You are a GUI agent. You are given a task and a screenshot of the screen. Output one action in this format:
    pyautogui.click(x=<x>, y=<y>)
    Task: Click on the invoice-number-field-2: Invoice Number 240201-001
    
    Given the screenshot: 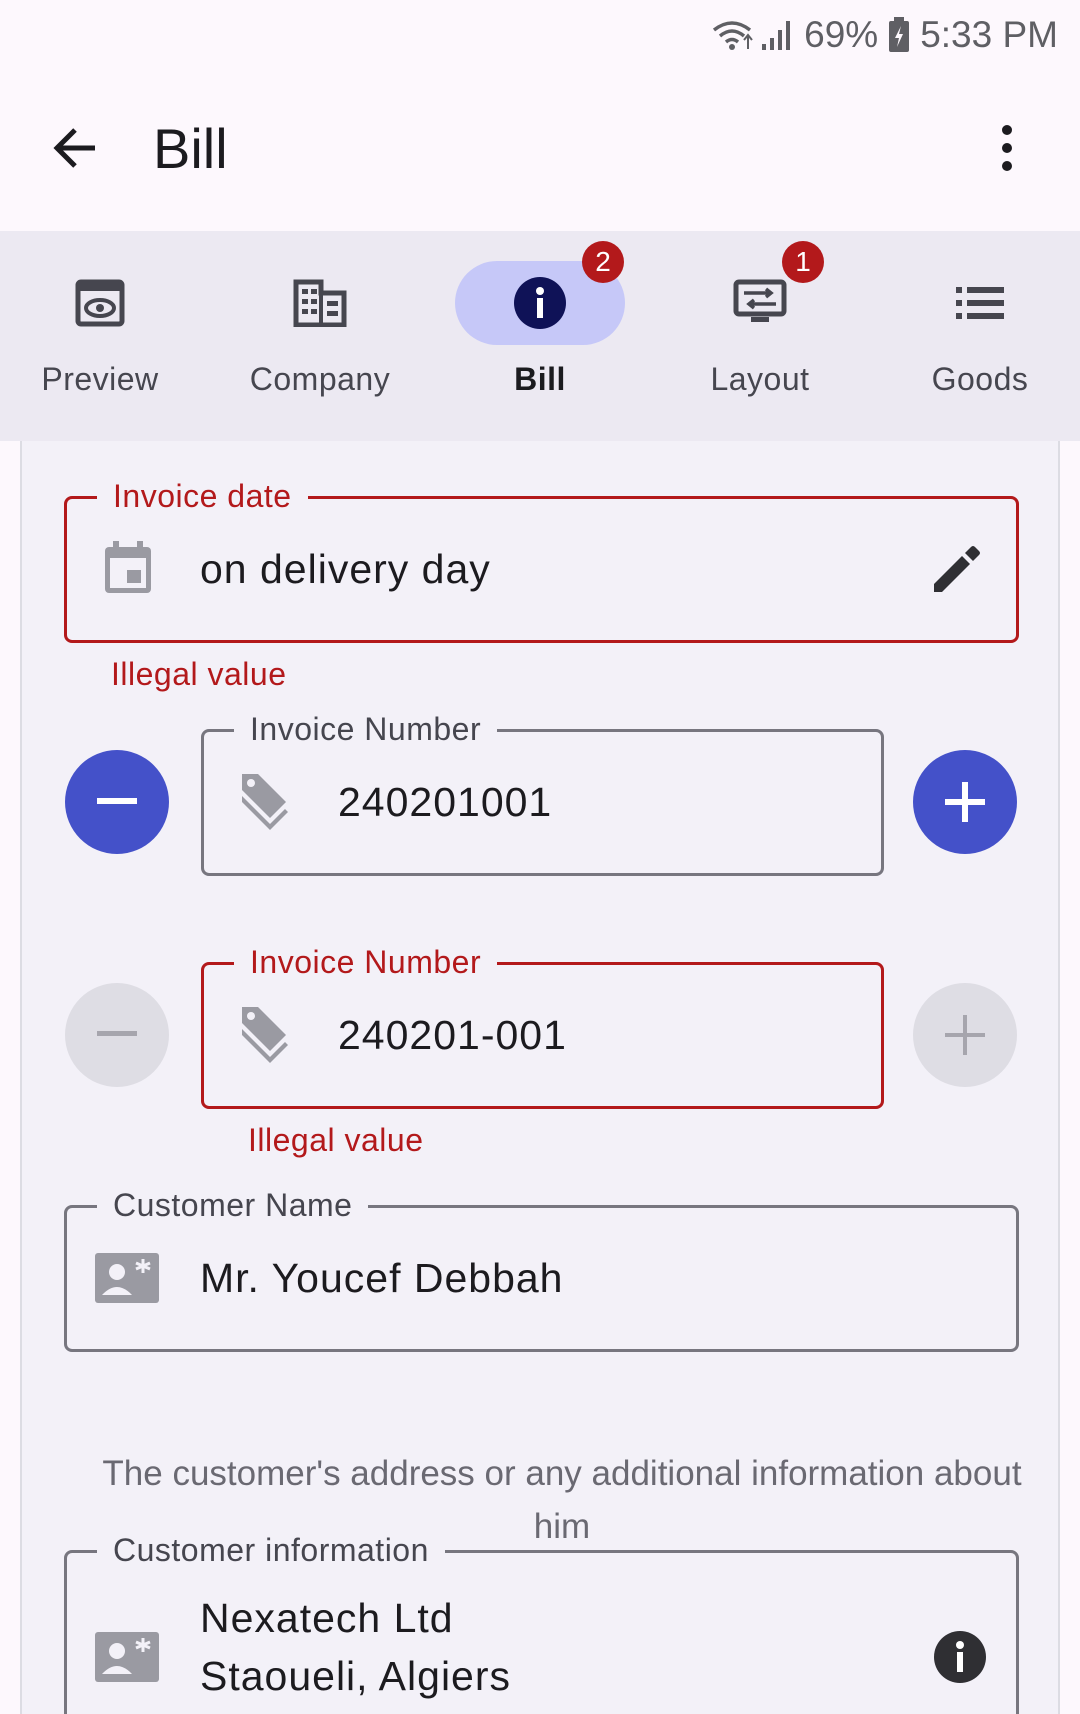 What is the action you would take?
    pyautogui.click(x=542, y=1026)
    